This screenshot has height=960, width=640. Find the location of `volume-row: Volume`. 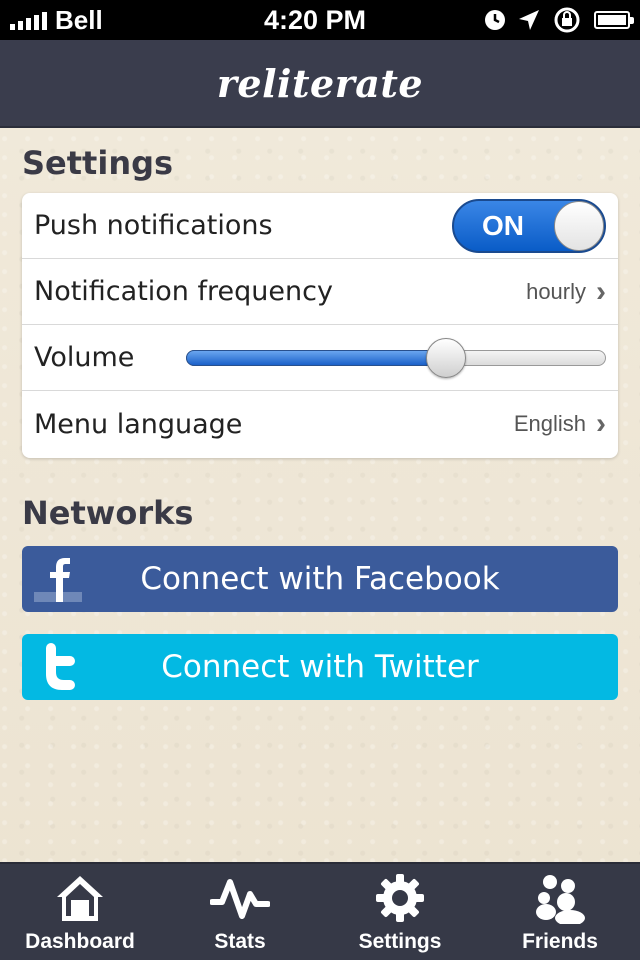

volume-row: Volume is located at coordinates (320, 358).